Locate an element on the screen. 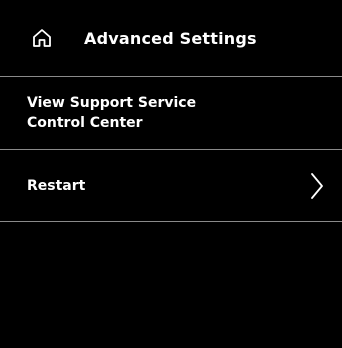 Image resolution: width=342 pixels, height=348 pixels. page-title: Advanced Settings is located at coordinates (170, 38).